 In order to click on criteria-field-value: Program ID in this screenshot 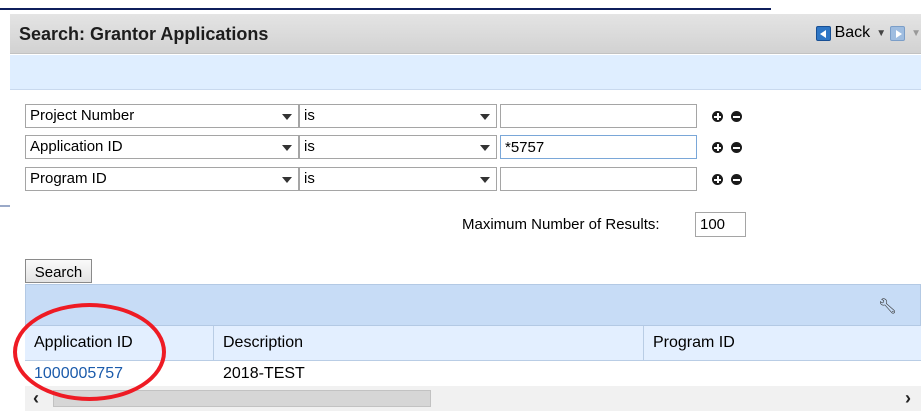, I will do `click(68, 178)`.